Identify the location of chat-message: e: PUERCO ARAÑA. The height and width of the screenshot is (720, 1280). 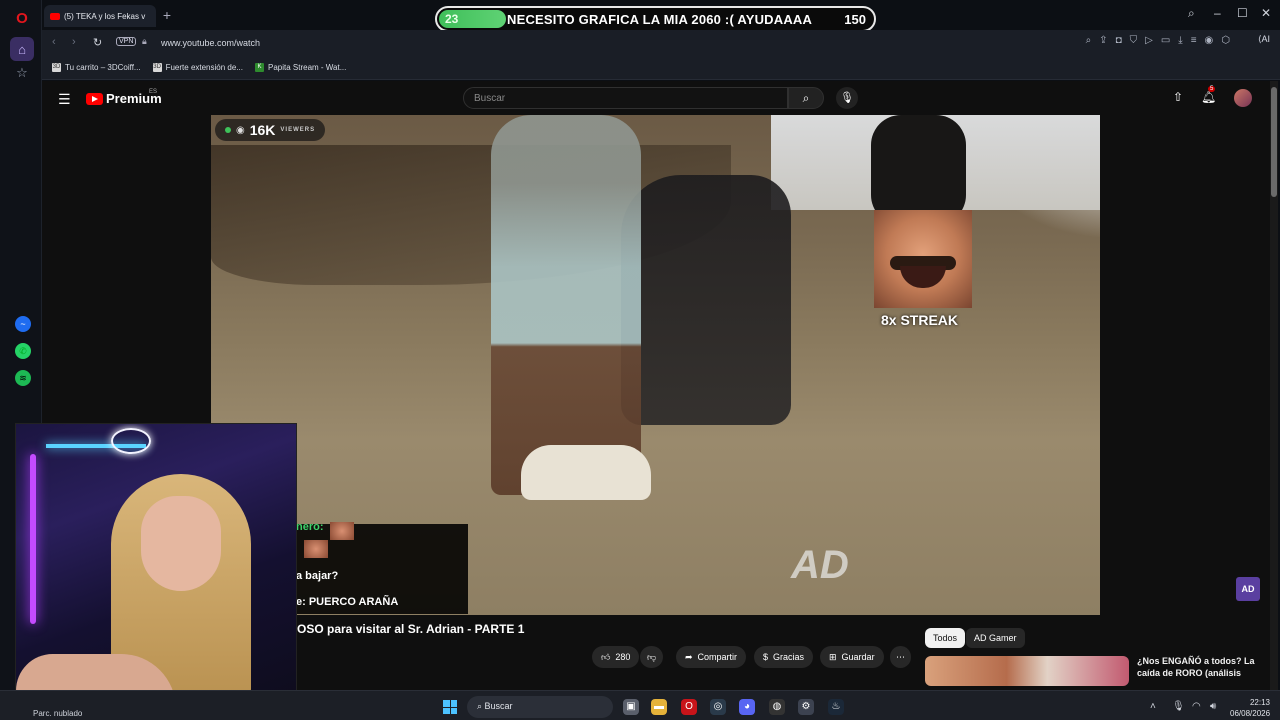
(347, 602).